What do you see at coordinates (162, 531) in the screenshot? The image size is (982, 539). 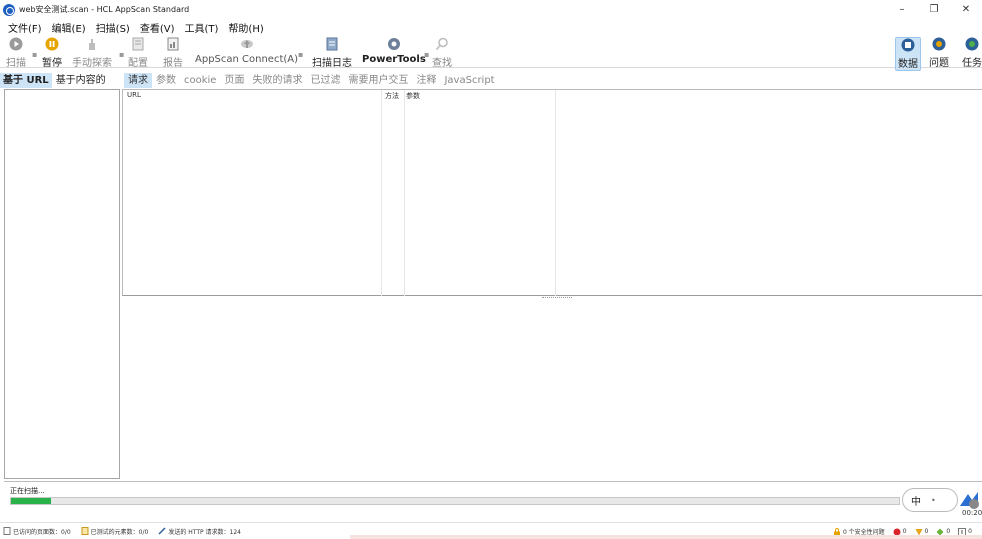 I see `request-icon` at bounding box center [162, 531].